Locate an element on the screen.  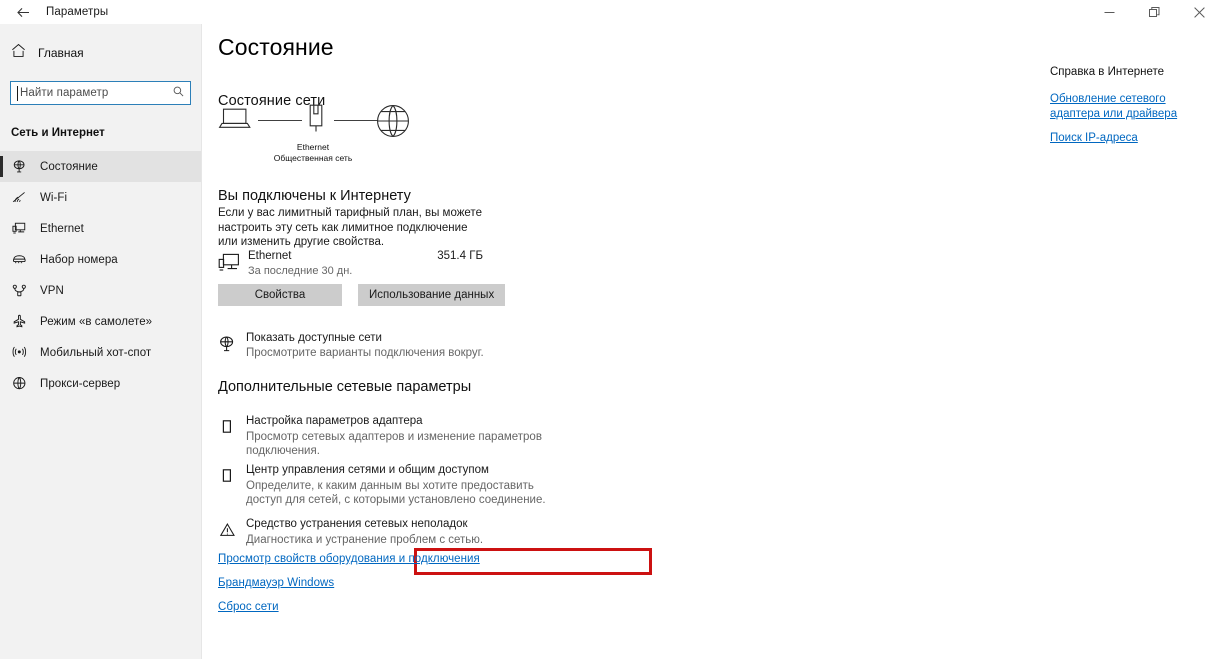
sidebar-item-dialup: Набор номера is located at coordinates (100, 259).